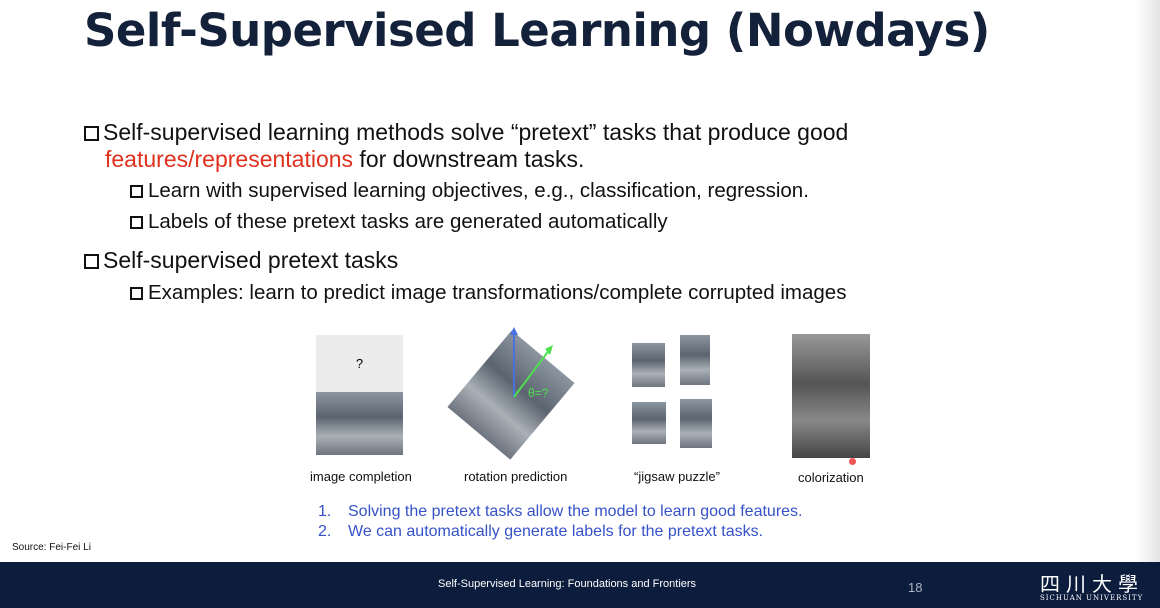 The height and width of the screenshot is (608, 1160). Describe the element at coordinates (1092, 598) in the screenshot. I see `university-logo-subtitle: SICHUAN UNIVERSITY` at that location.